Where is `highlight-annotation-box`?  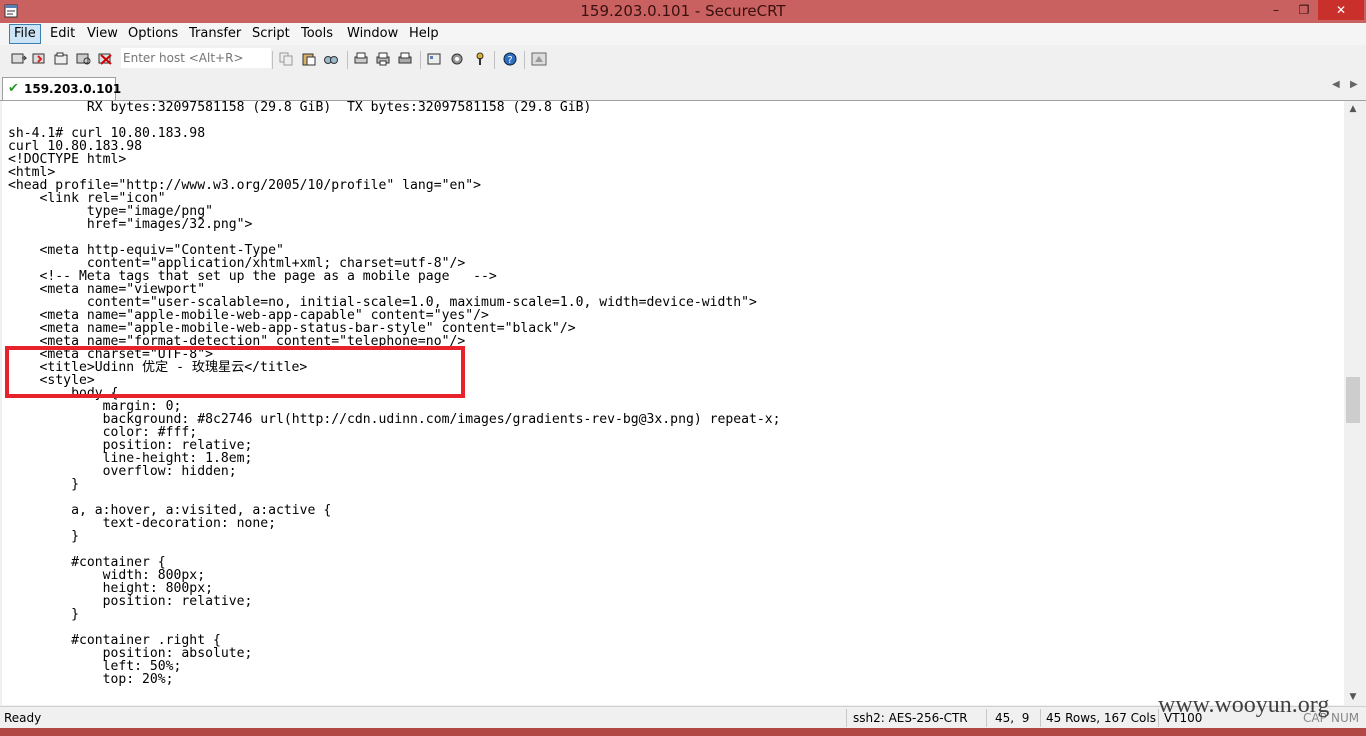
highlight-annotation-box is located at coordinates (235, 372).